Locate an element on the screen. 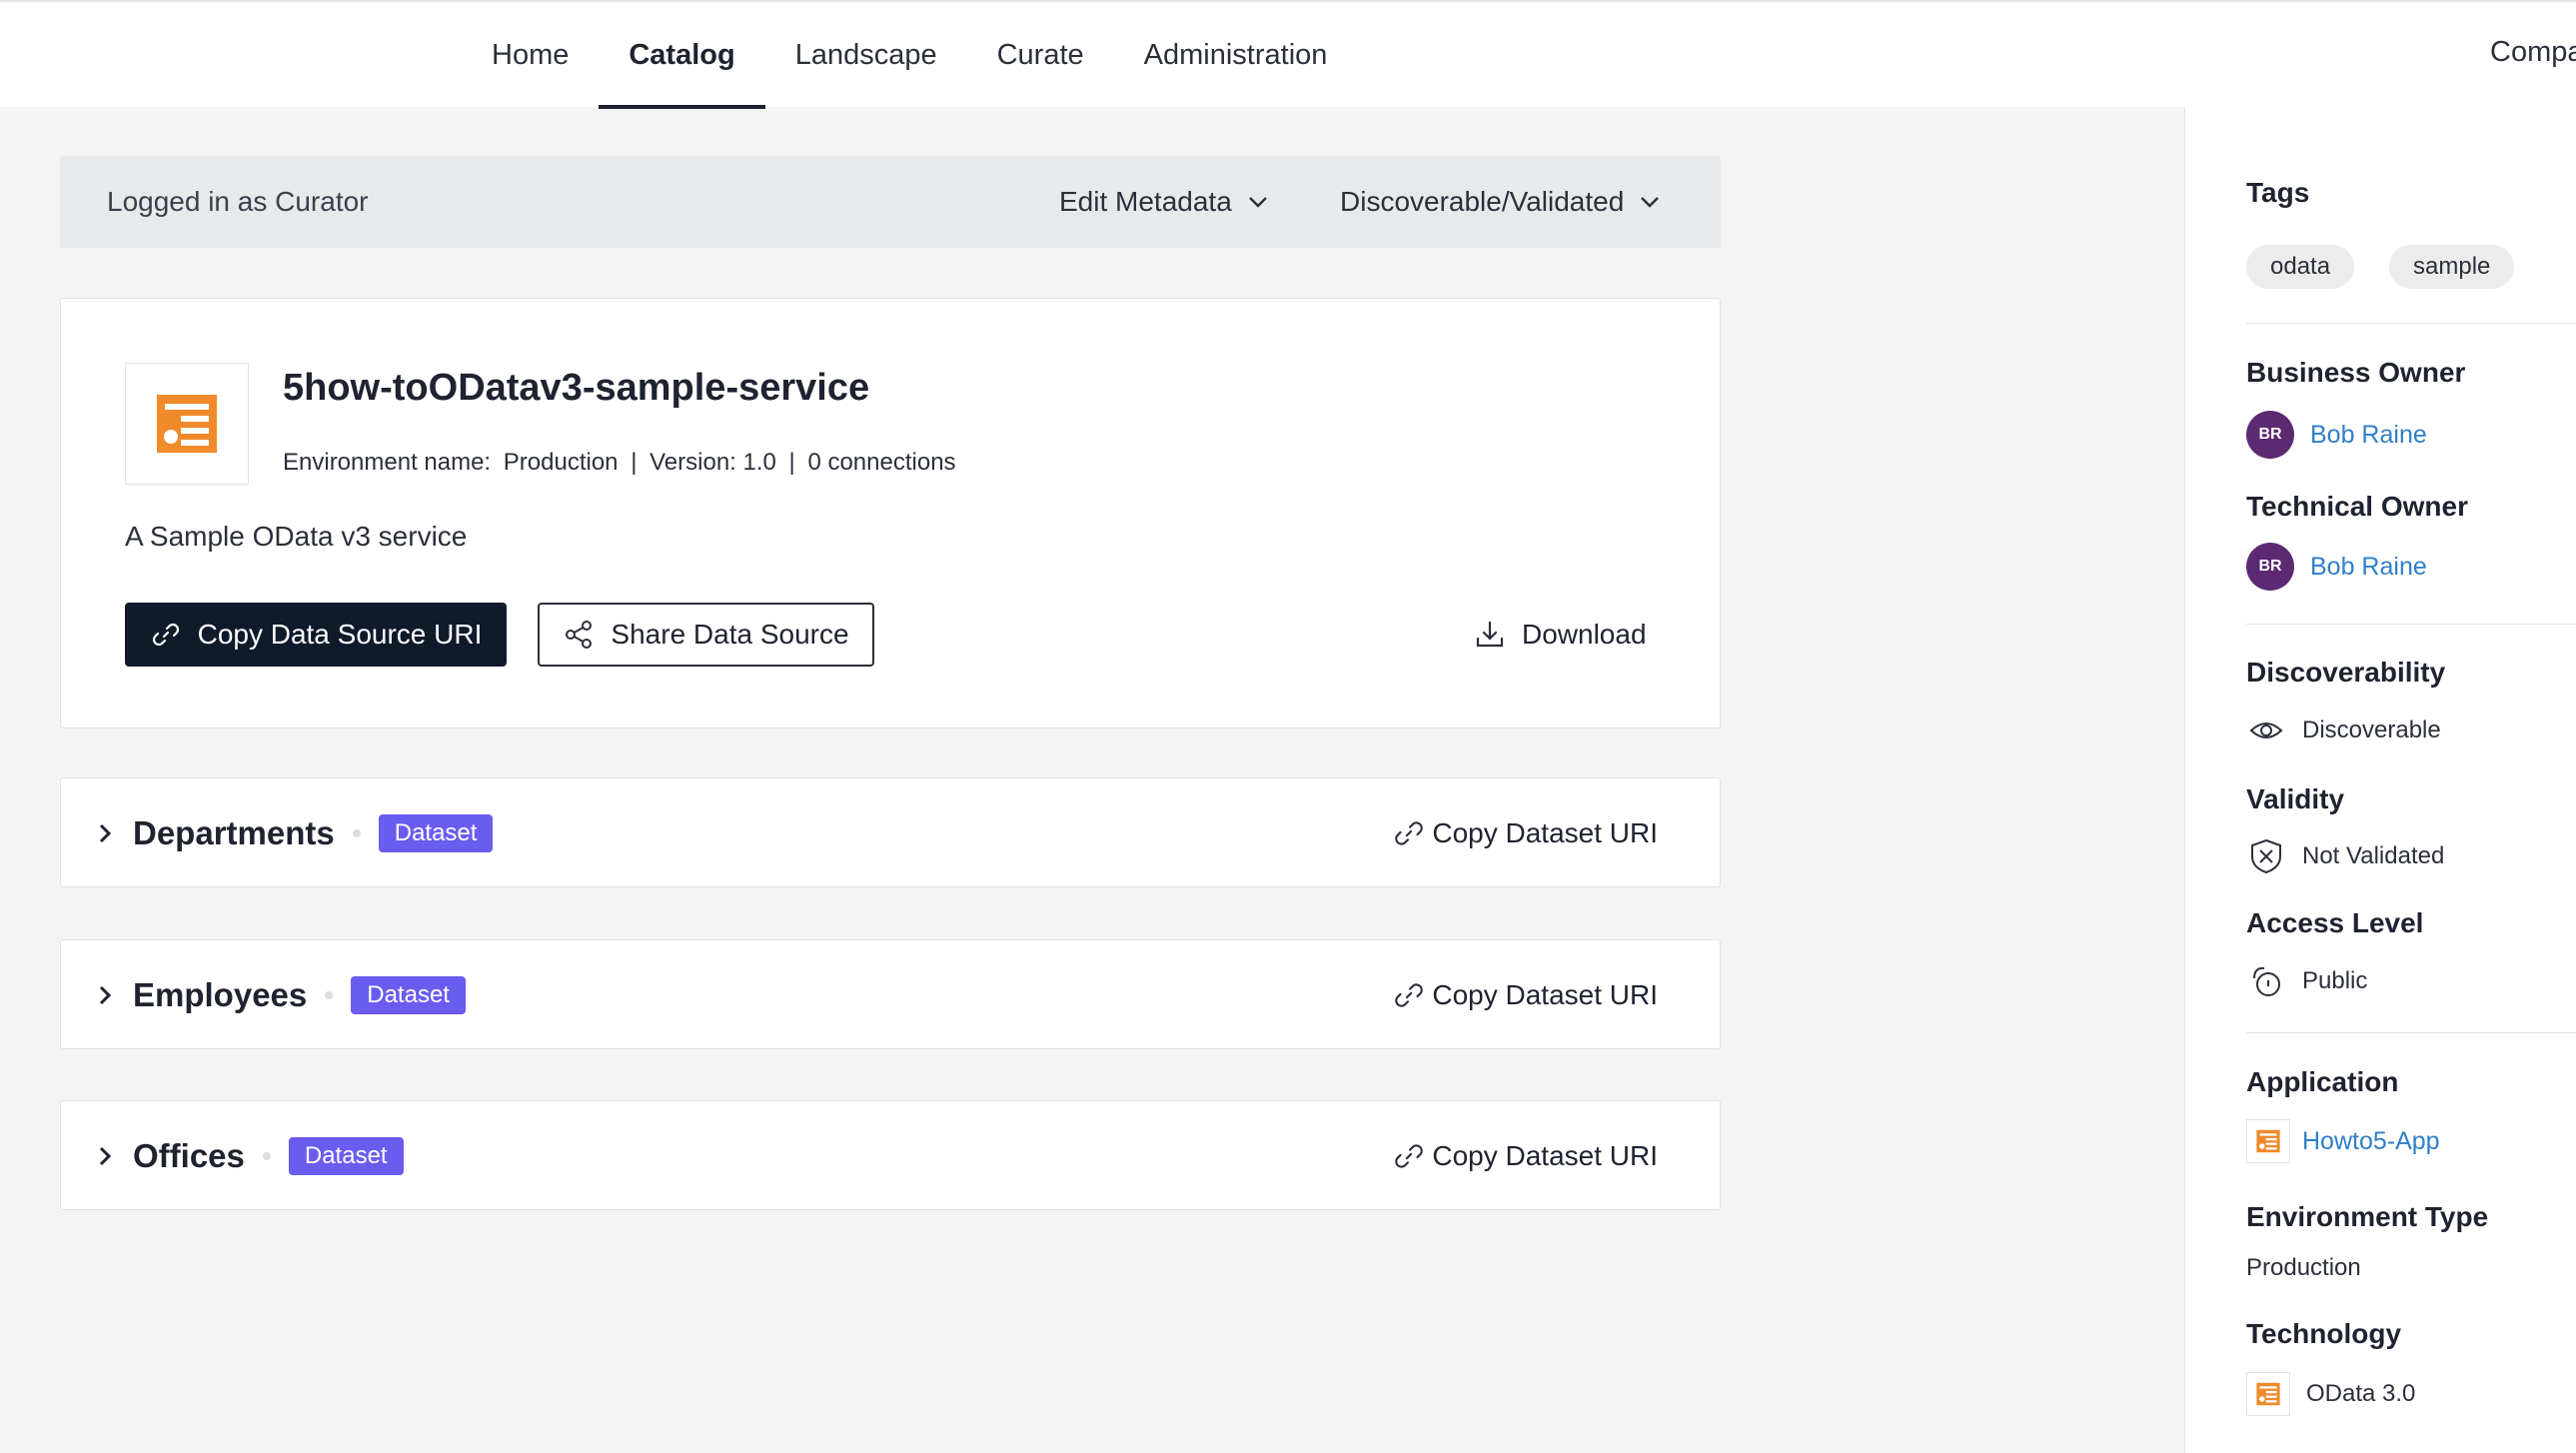 The image size is (2576, 1453). download-button: Download is located at coordinates (1560, 635).